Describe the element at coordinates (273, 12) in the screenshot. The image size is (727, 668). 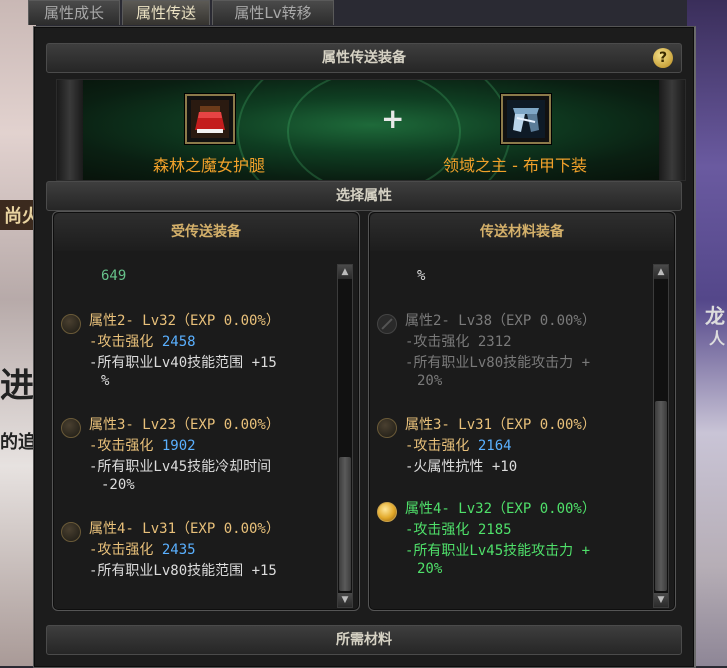
I see `tab-attribute-level-transfer: 属性Lv转移` at that location.